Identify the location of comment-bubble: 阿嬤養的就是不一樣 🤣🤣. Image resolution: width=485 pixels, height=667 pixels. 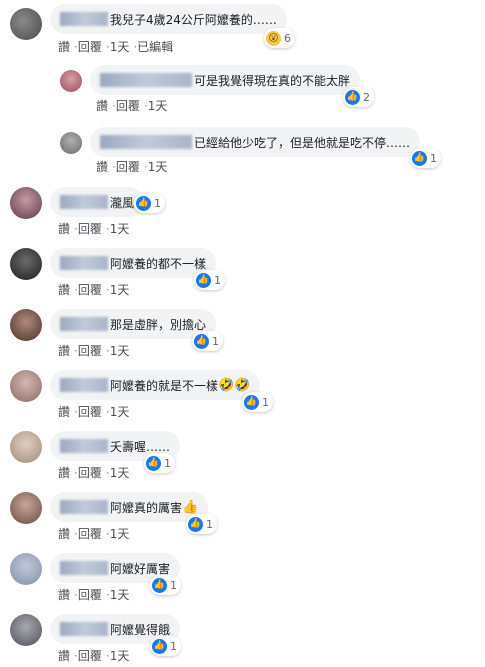
(155, 385).